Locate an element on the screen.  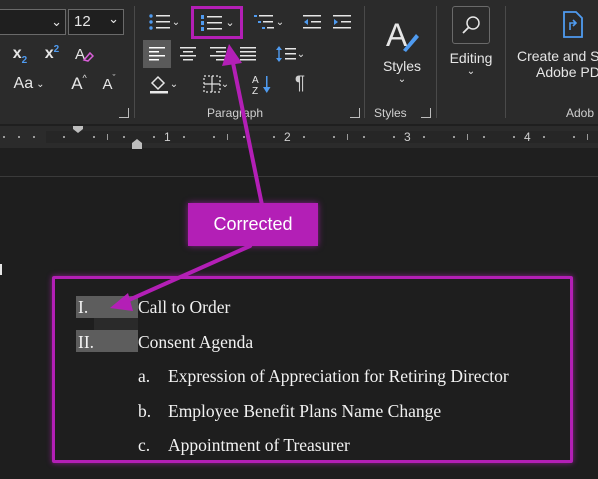
styles-button: A Styles ⌄ is located at coordinates (402, 50).